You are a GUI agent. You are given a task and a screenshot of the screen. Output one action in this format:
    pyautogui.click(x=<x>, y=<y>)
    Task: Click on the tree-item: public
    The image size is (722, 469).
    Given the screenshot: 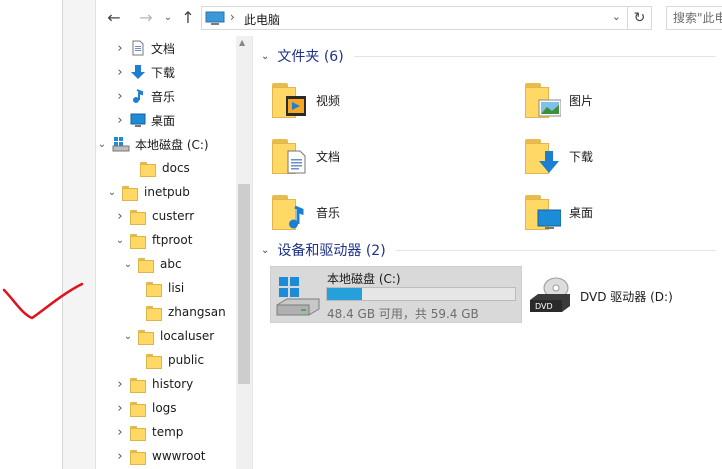 What is the action you would take?
    pyautogui.click(x=167, y=360)
    